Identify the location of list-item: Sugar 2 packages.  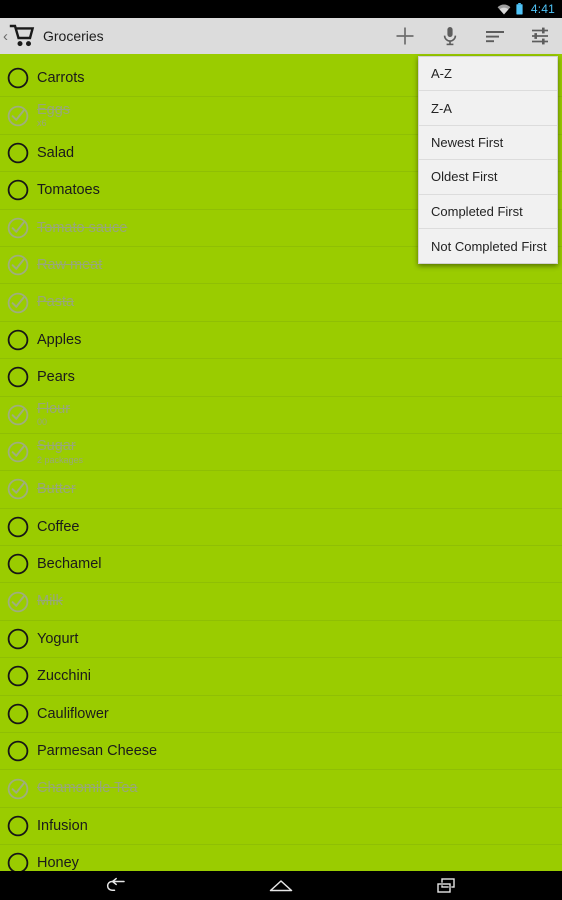
(281, 453).